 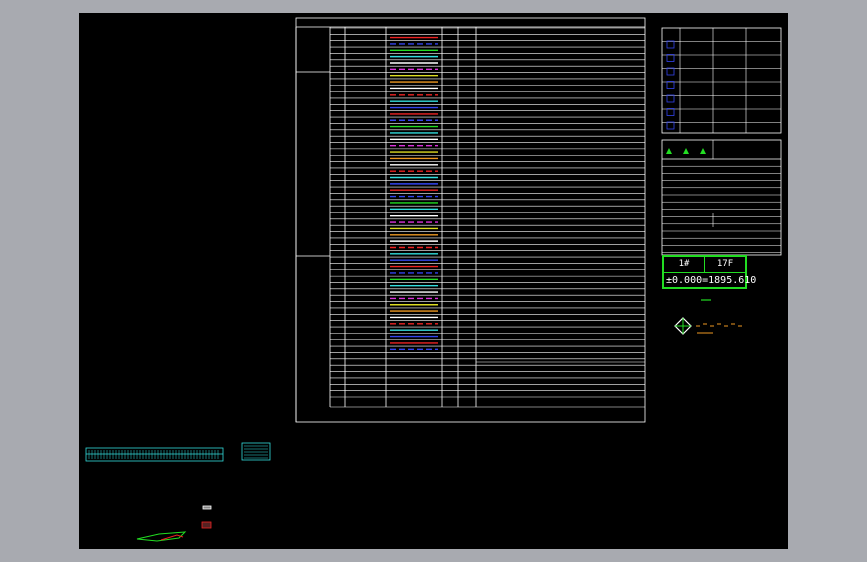 What do you see at coordinates (724, 264) in the screenshot?
I see `floor-label: 17F` at bounding box center [724, 264].